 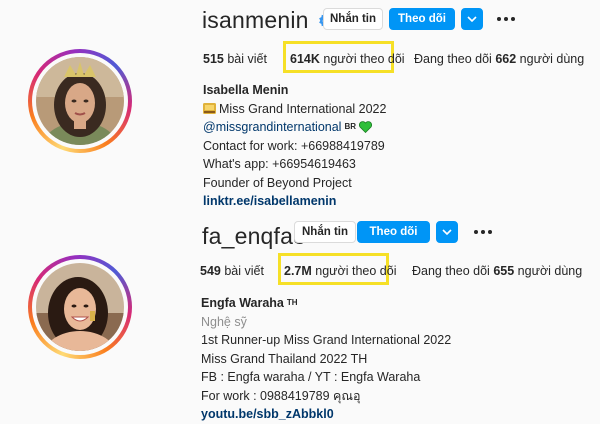 I want to click on profile-username: isanmenin, so click(x=255, y=20).